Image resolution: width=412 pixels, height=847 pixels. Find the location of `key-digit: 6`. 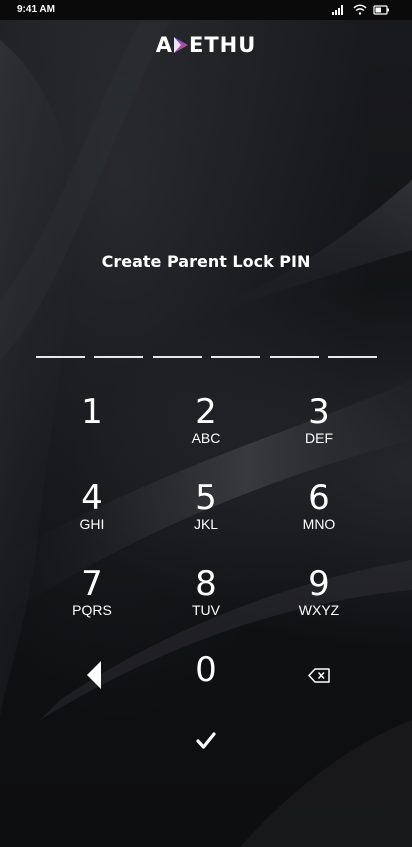

key-digit: 6 is located at coordinates (319, 498).